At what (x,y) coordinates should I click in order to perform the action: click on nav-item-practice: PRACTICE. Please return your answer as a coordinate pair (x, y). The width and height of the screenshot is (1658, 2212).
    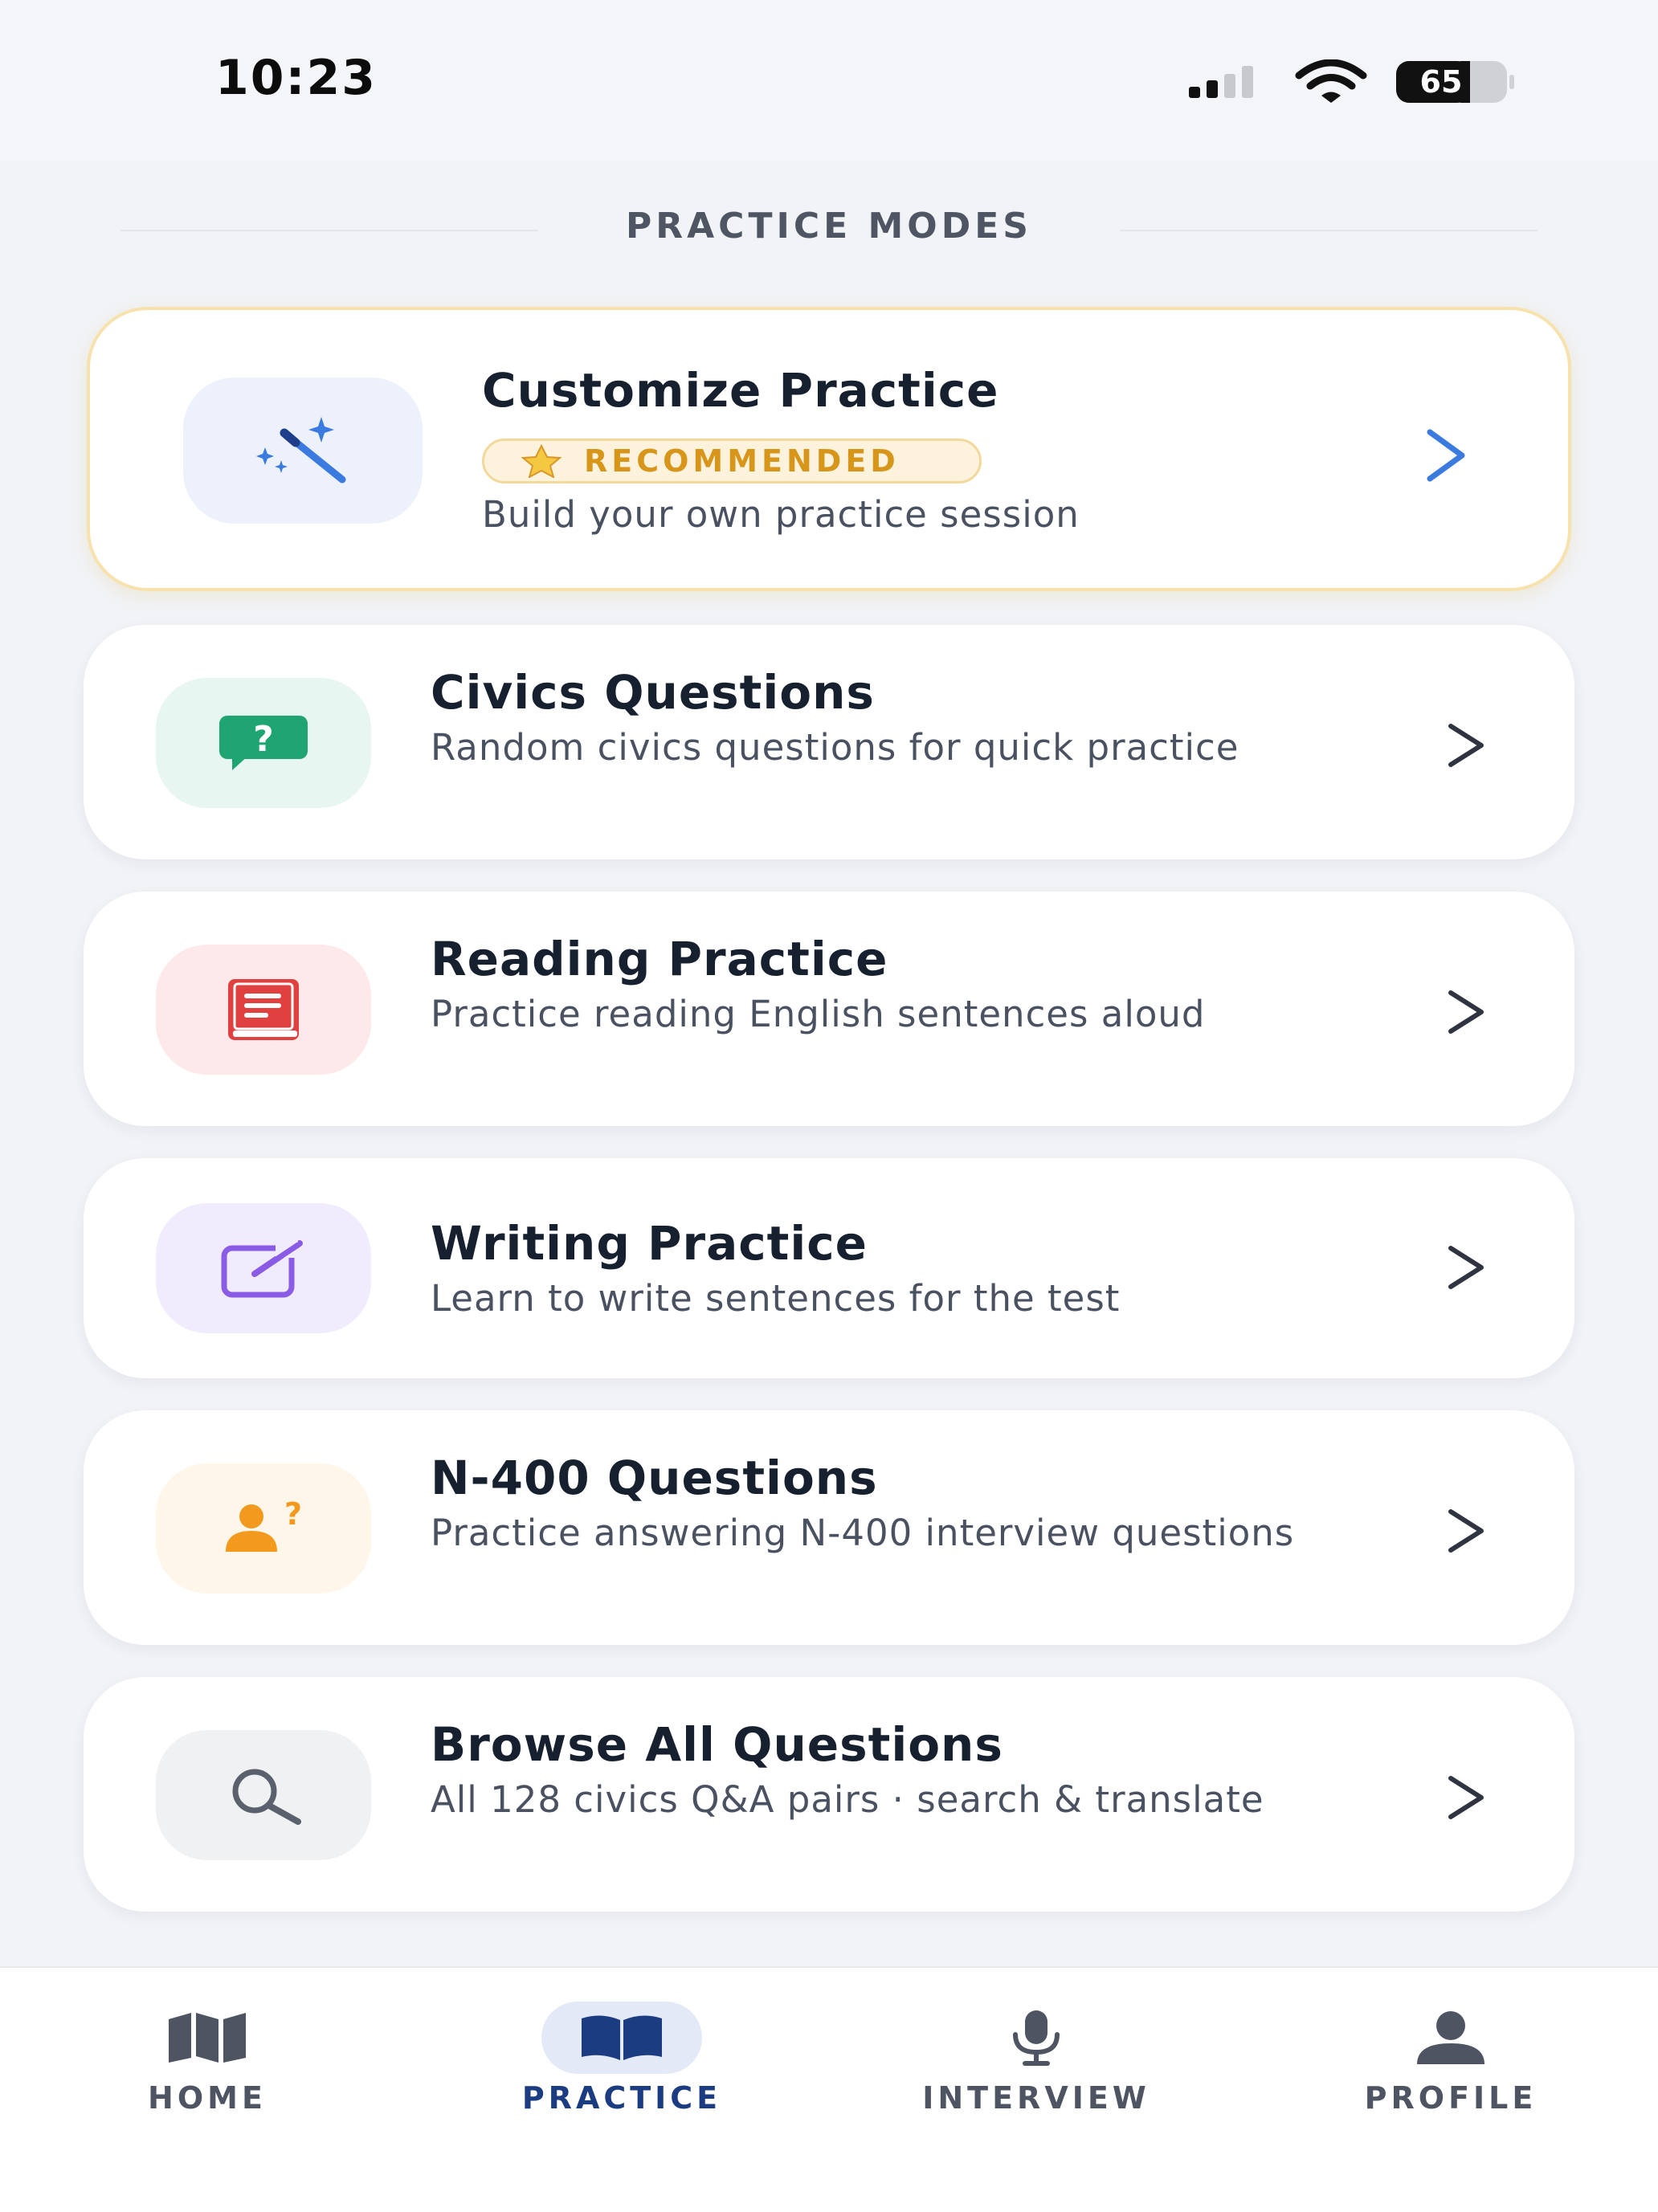
    Looking at the image, I should click on (621, 2090).